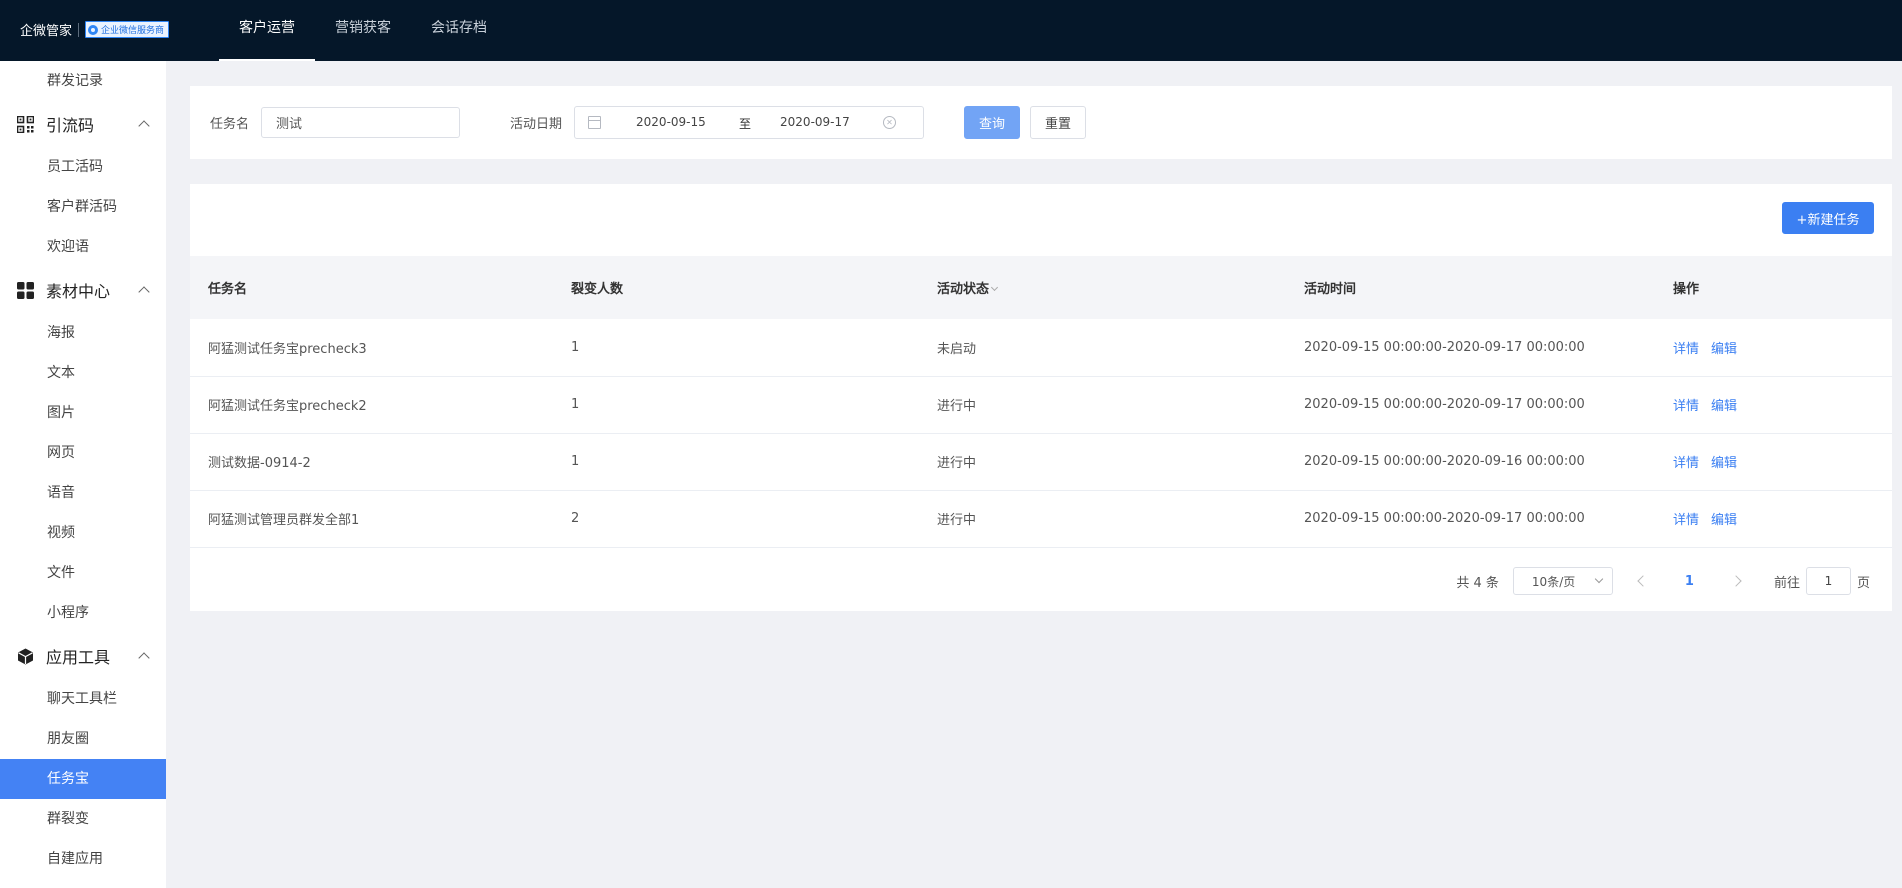 The width and height of the screenshot is (1902, 888). I want to click on tab-chat-archive: 会话存档, so click(459, 30).